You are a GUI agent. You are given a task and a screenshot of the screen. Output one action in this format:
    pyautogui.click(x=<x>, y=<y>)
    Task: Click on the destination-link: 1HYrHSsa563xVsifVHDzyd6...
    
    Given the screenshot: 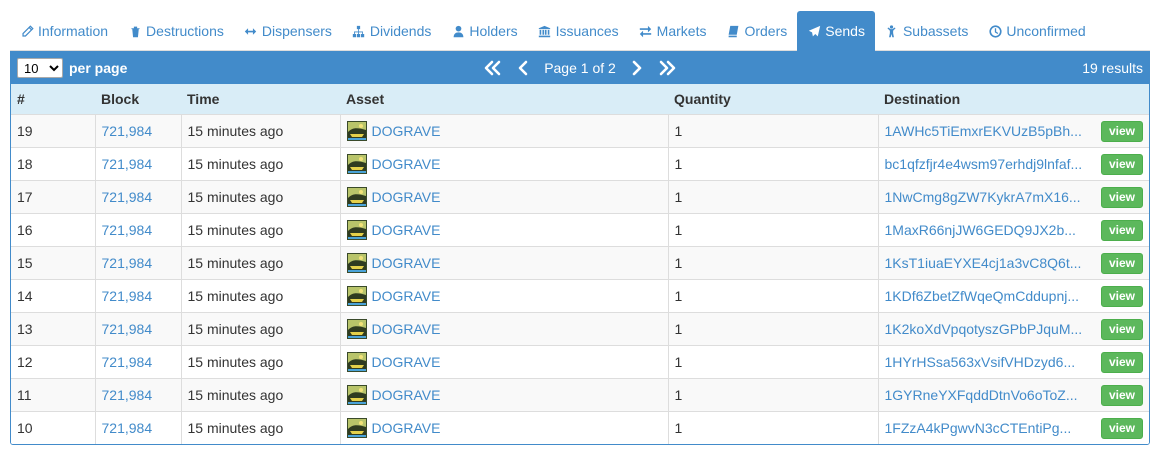 What is the action you would take?
    pyautogui.click(x=992, y=362)
    